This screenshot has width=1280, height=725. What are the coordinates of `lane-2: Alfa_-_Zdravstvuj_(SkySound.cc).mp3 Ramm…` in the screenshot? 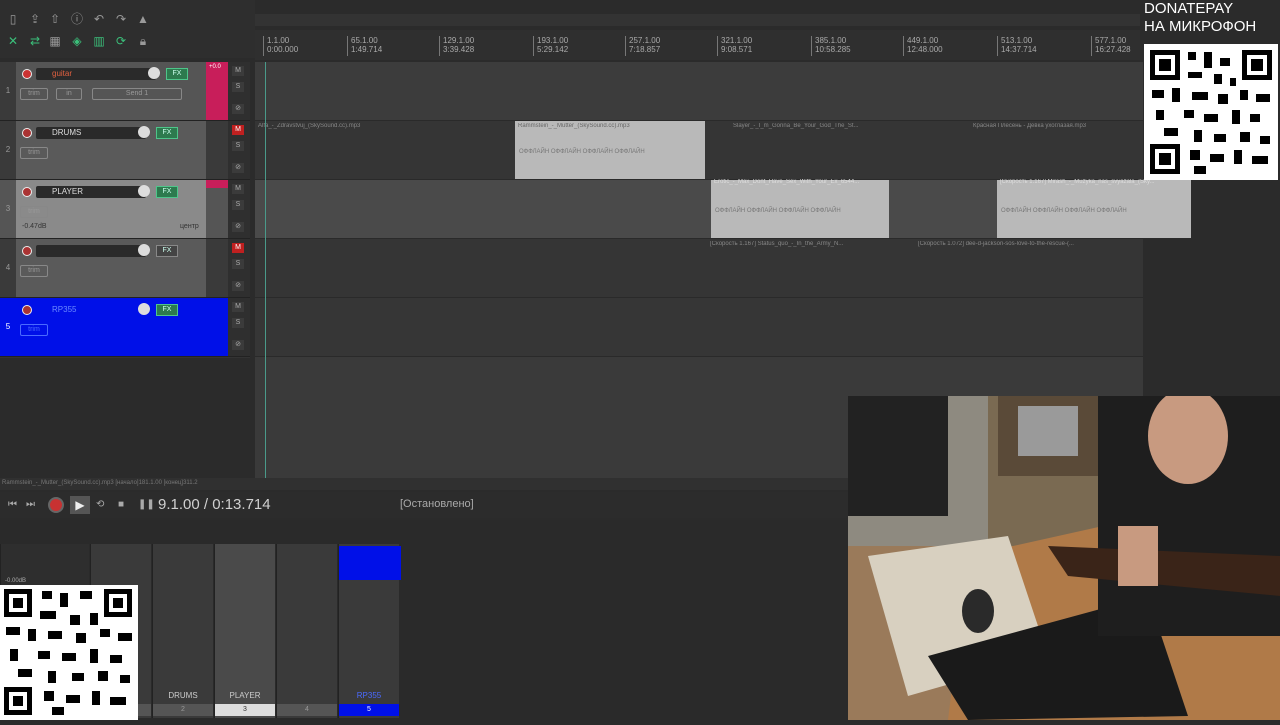 It's located at (699, 150).